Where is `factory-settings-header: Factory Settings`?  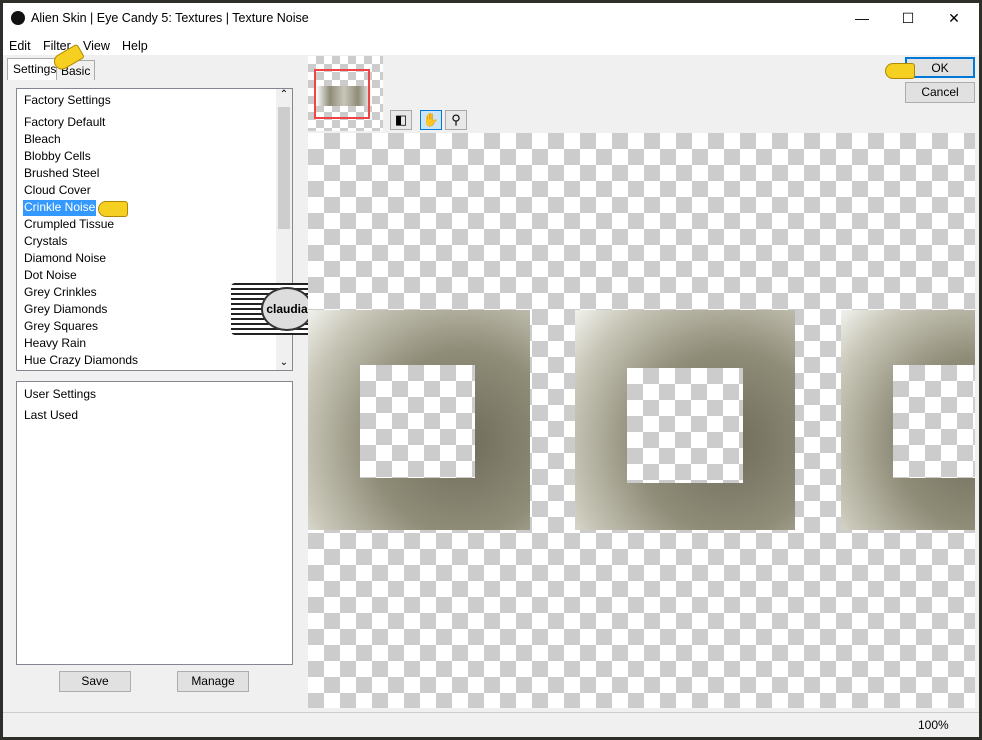 factory-settings-header: Factory Settings is located at coordinates (67, 100).